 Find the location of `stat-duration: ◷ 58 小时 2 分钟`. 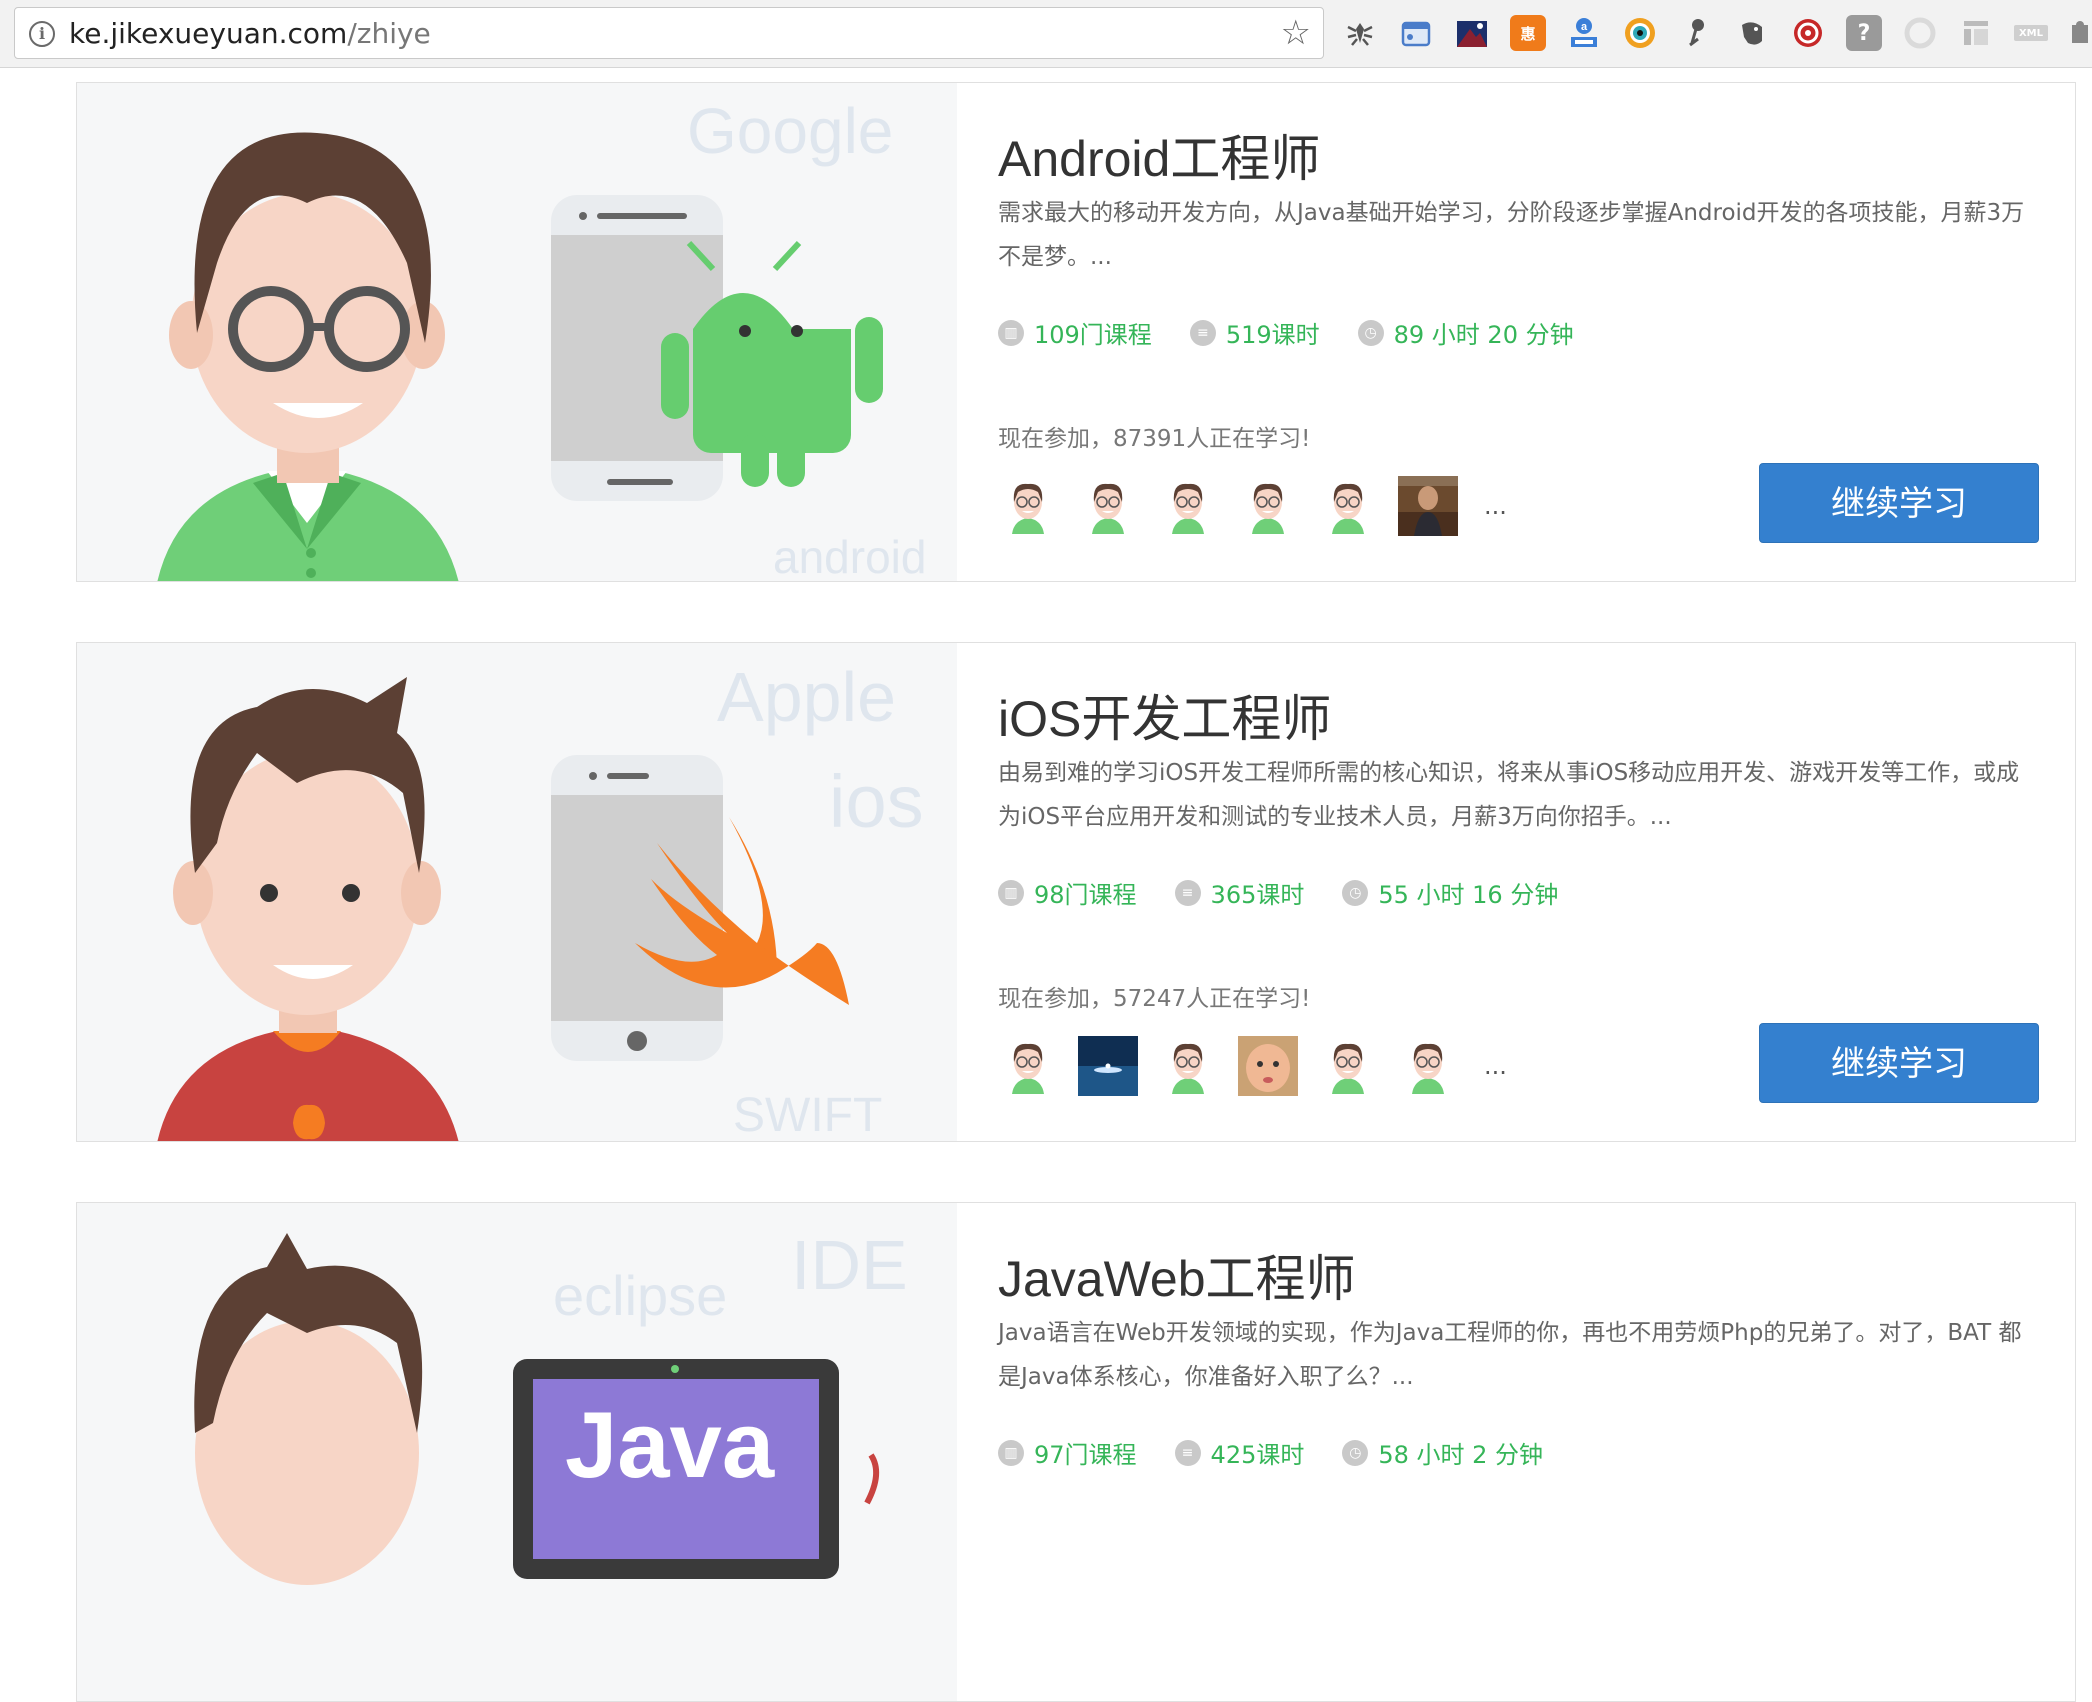

stat-duration: ◷ 58 小时 2 分钟 is located at coordinates (1442, 1452).